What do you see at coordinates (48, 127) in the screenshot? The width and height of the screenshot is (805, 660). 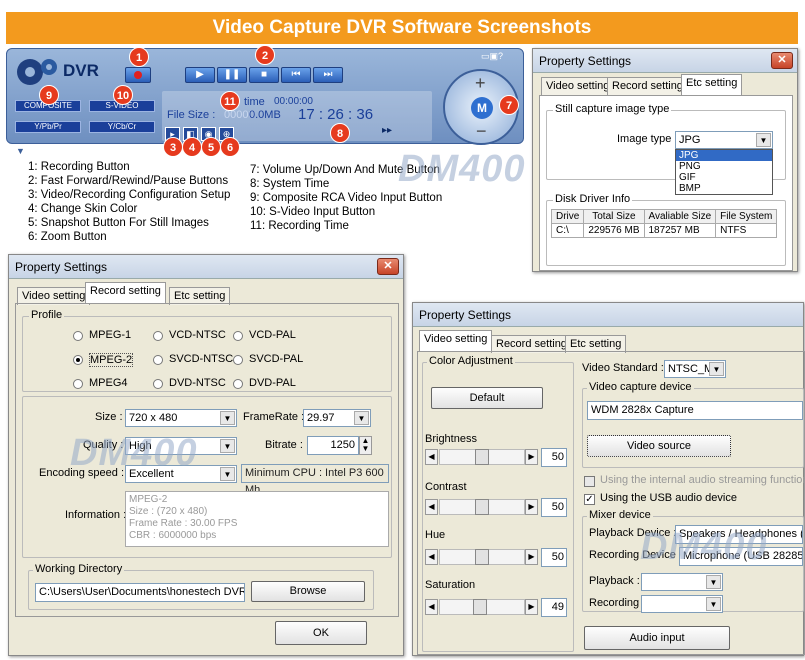 I see `ypbpr-button: Y/Pb/Pr` at bounding box center [48, 127].